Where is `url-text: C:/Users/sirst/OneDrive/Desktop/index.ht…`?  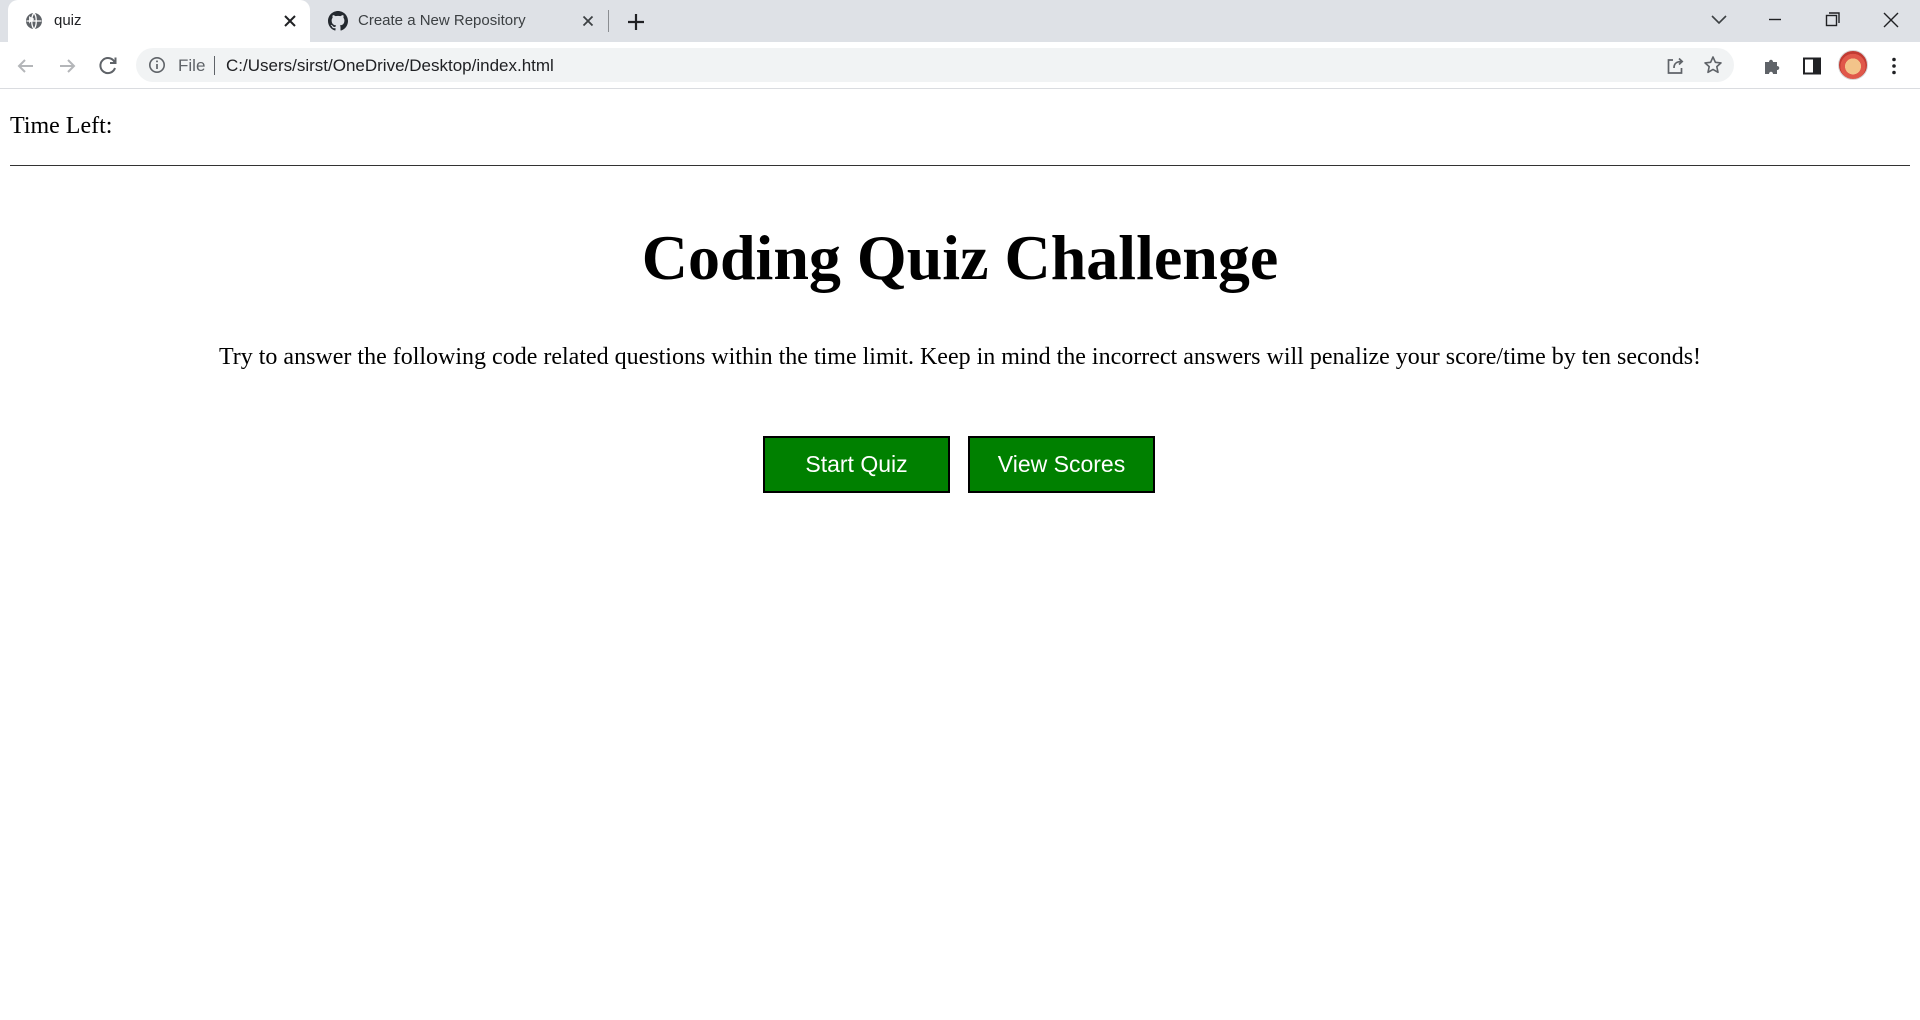
url-text: C:/Users/sirst/OneDrive/Desktop/index.ht… is located at coordinates (390, 66).